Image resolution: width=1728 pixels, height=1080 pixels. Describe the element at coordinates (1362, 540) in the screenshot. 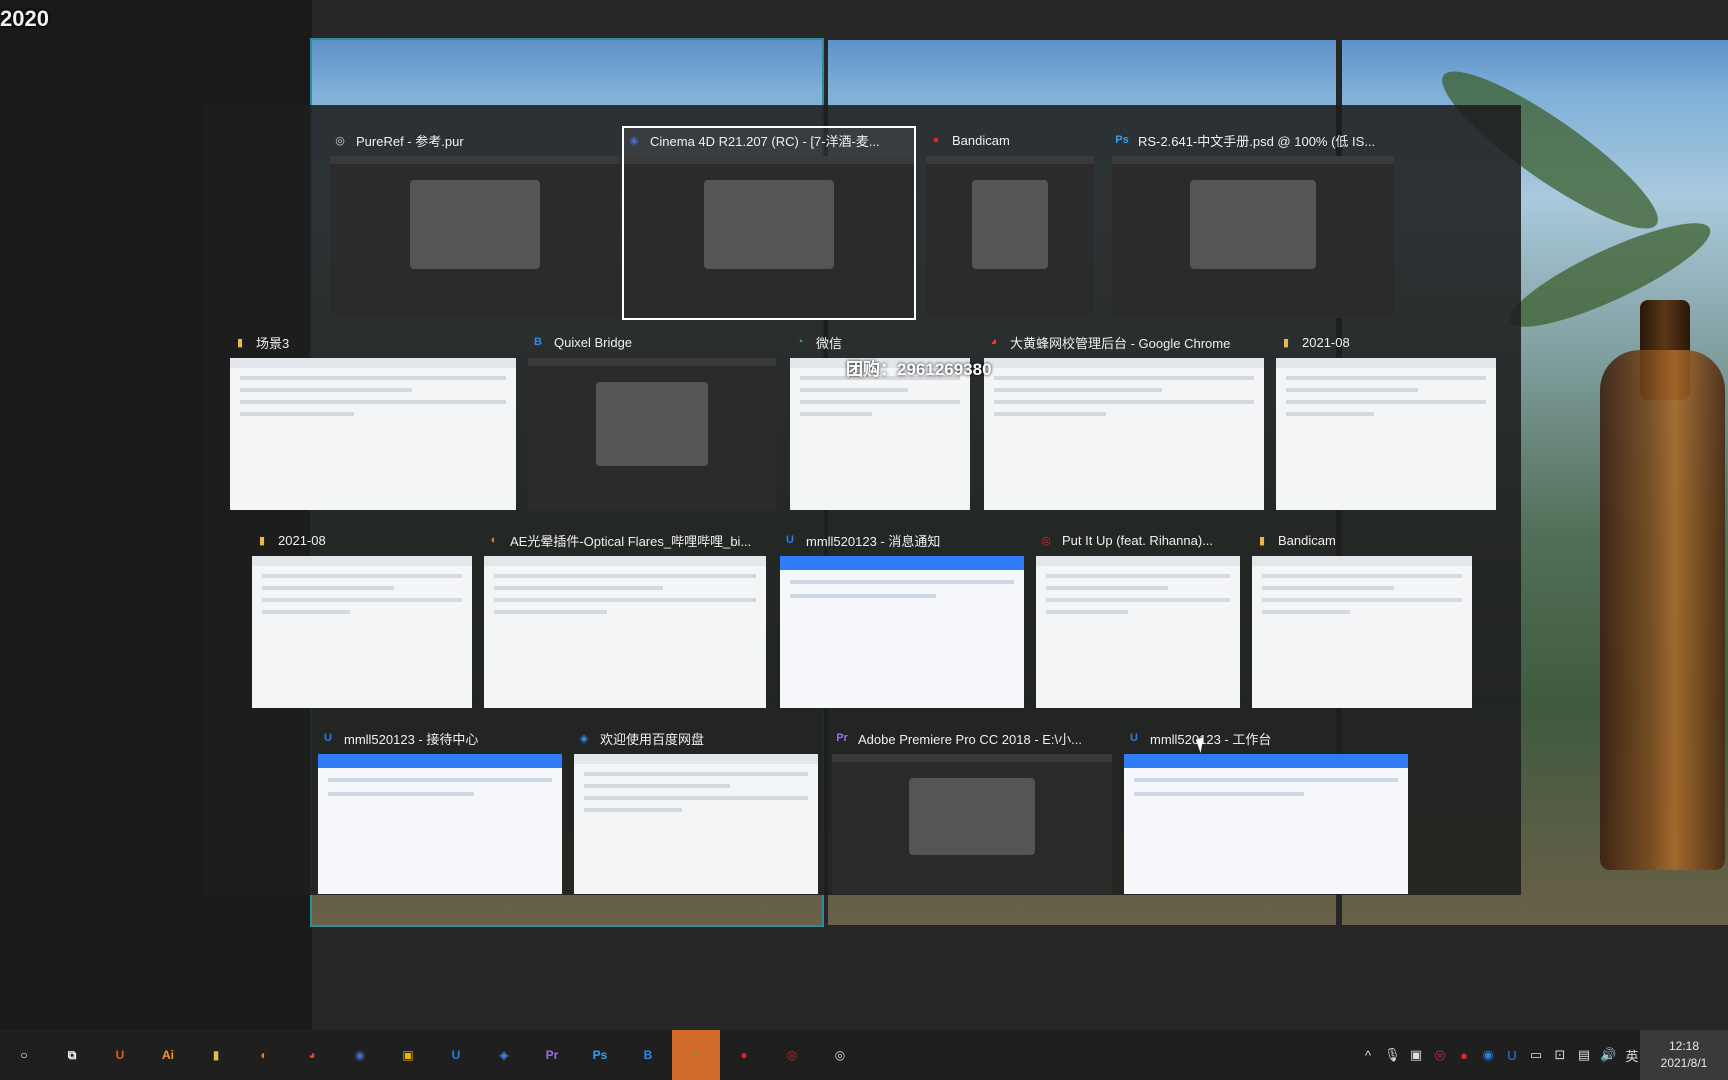

I see `window-title-bar: ▮ Bandicam` at that location.